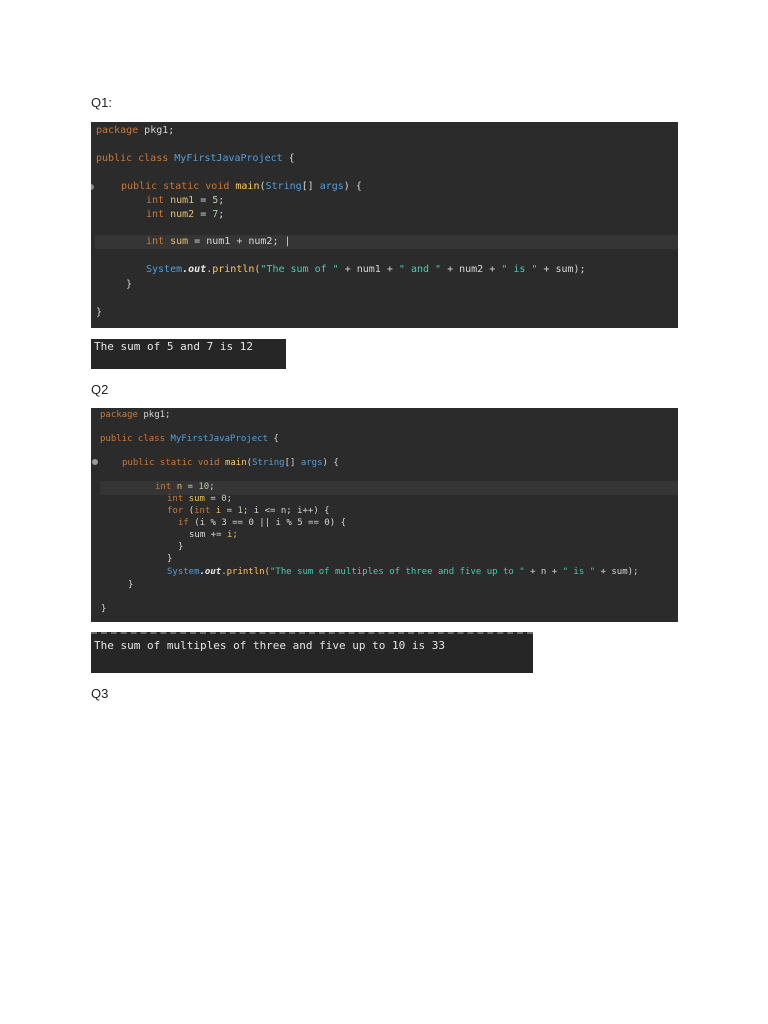 This screenshot has width=768, height=1024. What do you see at coordinates (270, 523) in the screenshot?
I see `code-token: (i % 3 == 0 || i % 5 == 0) {` at bounding box center [270, 523].